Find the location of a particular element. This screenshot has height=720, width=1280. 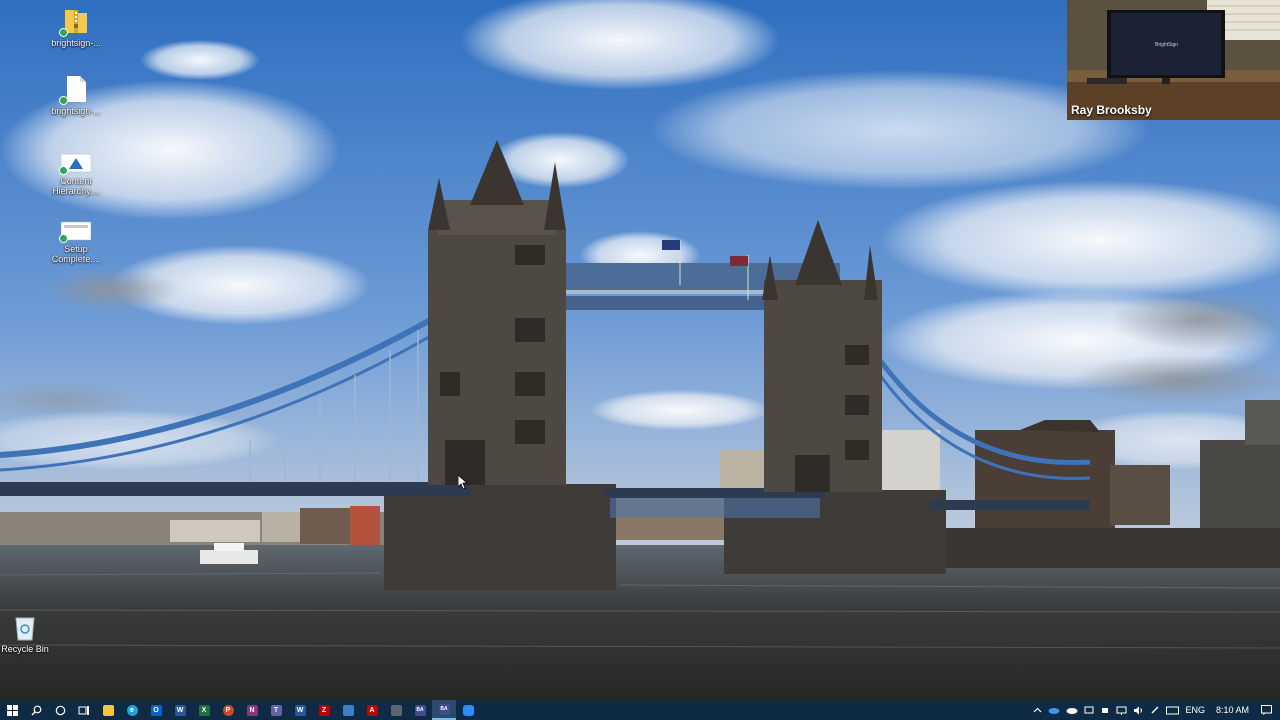

taskbar-app-edge: e is located at coordinates (132, 710).